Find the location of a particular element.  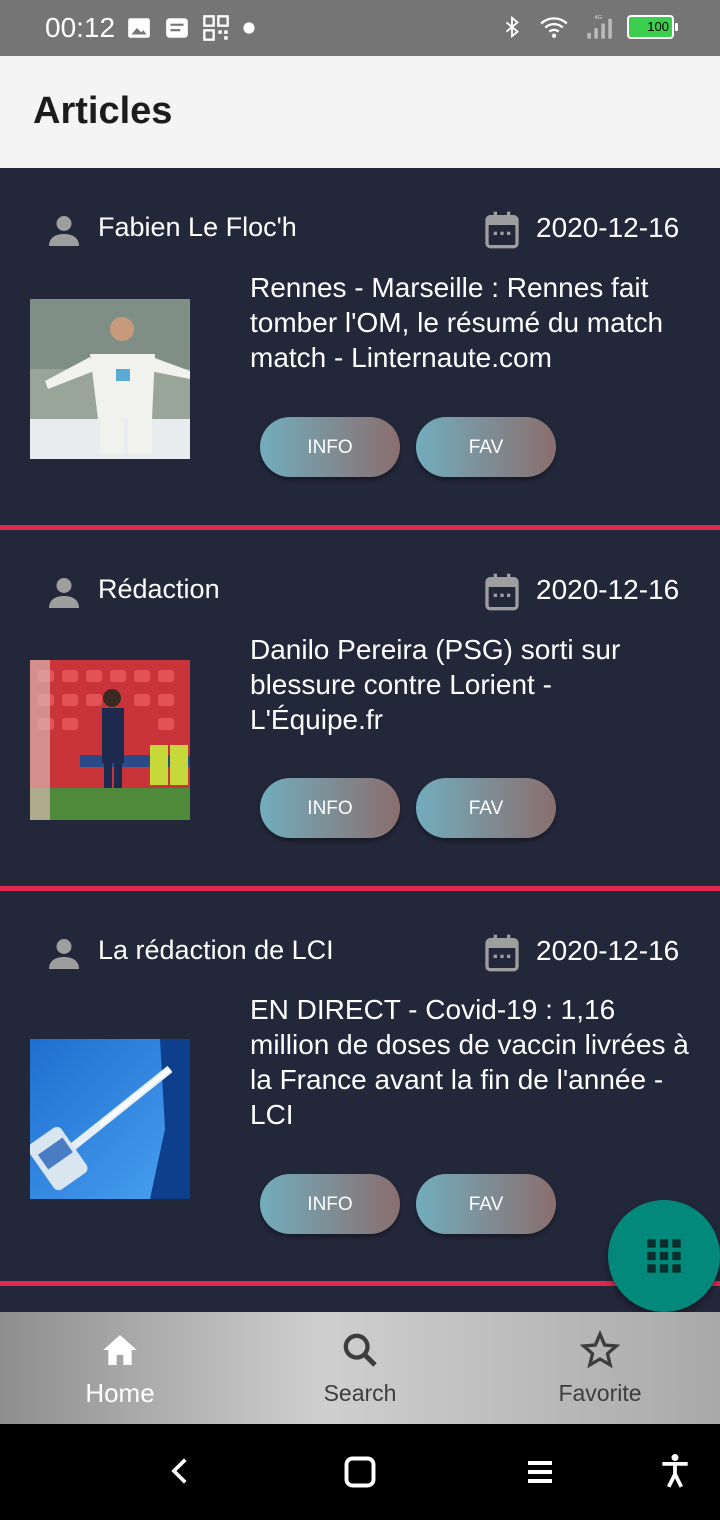

status-bar: 00:12 4G 100 is located at coordinates (360, 28).